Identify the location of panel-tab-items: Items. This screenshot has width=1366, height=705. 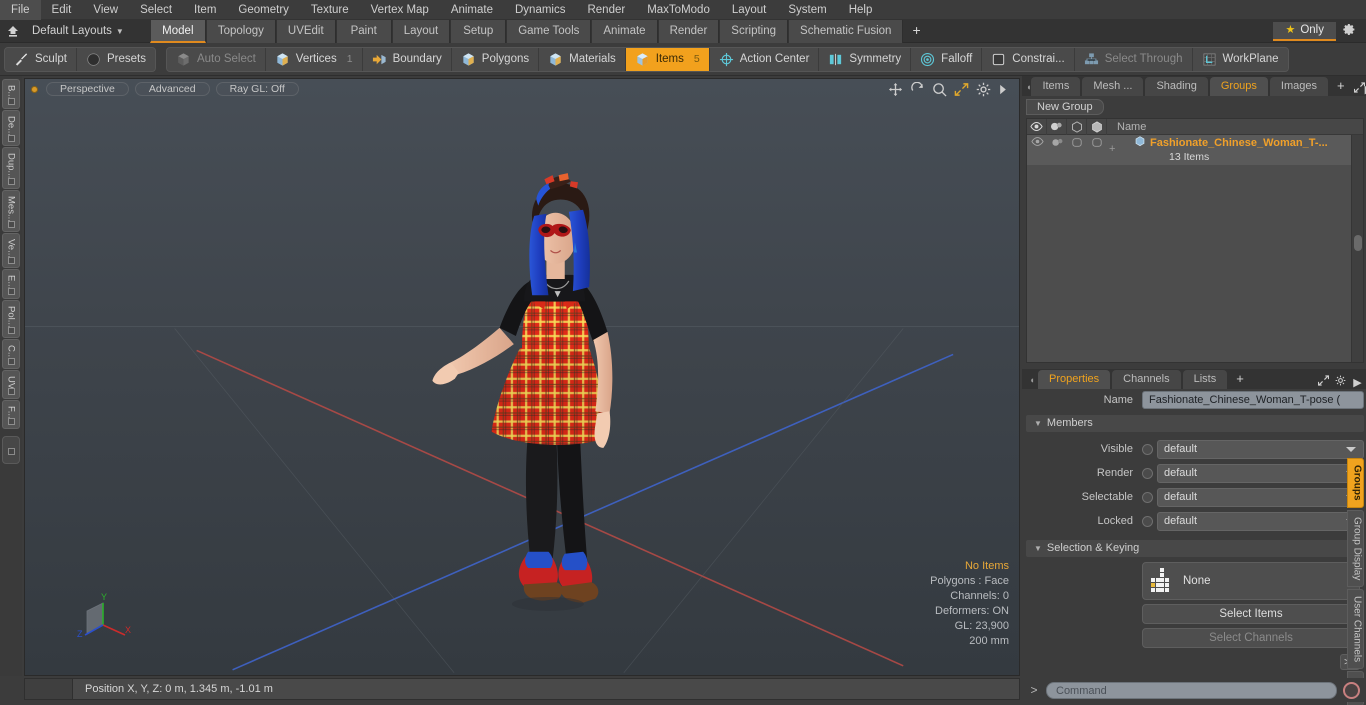
(1056, 86).